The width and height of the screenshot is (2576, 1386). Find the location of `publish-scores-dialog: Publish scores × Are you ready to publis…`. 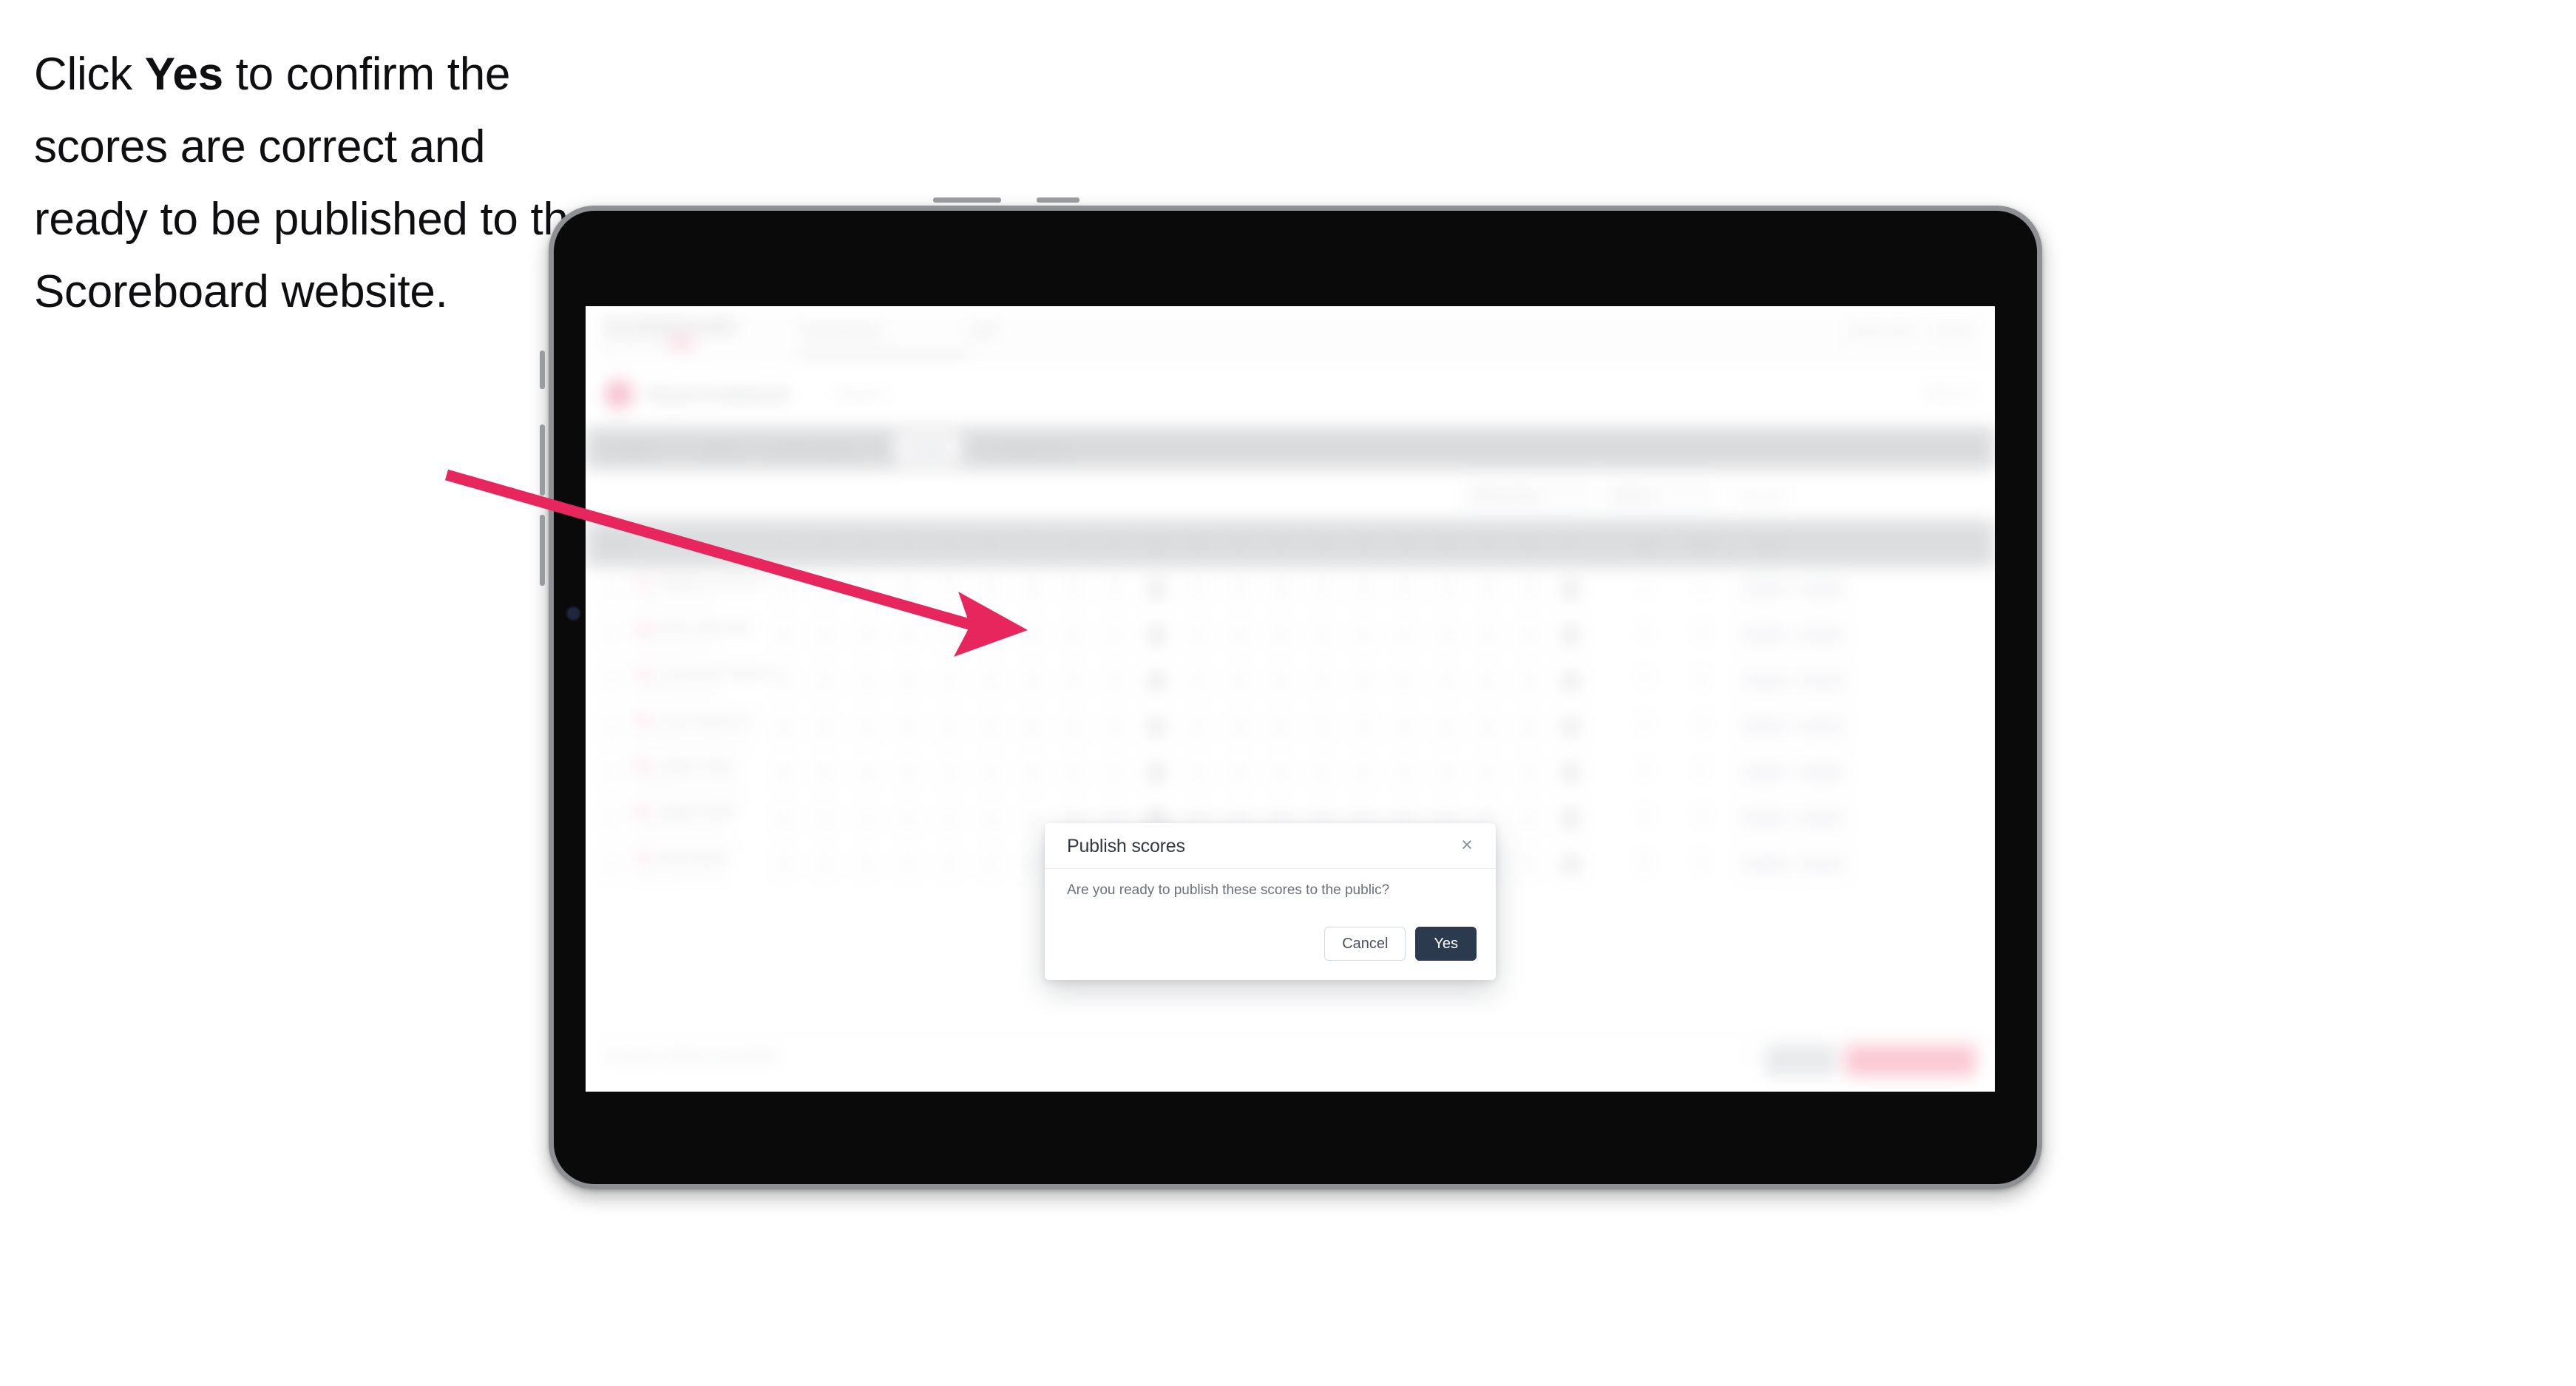

publish-scores-dialog: Publish scores × Are you ready to publis… is located at coordinates (1270, 901).